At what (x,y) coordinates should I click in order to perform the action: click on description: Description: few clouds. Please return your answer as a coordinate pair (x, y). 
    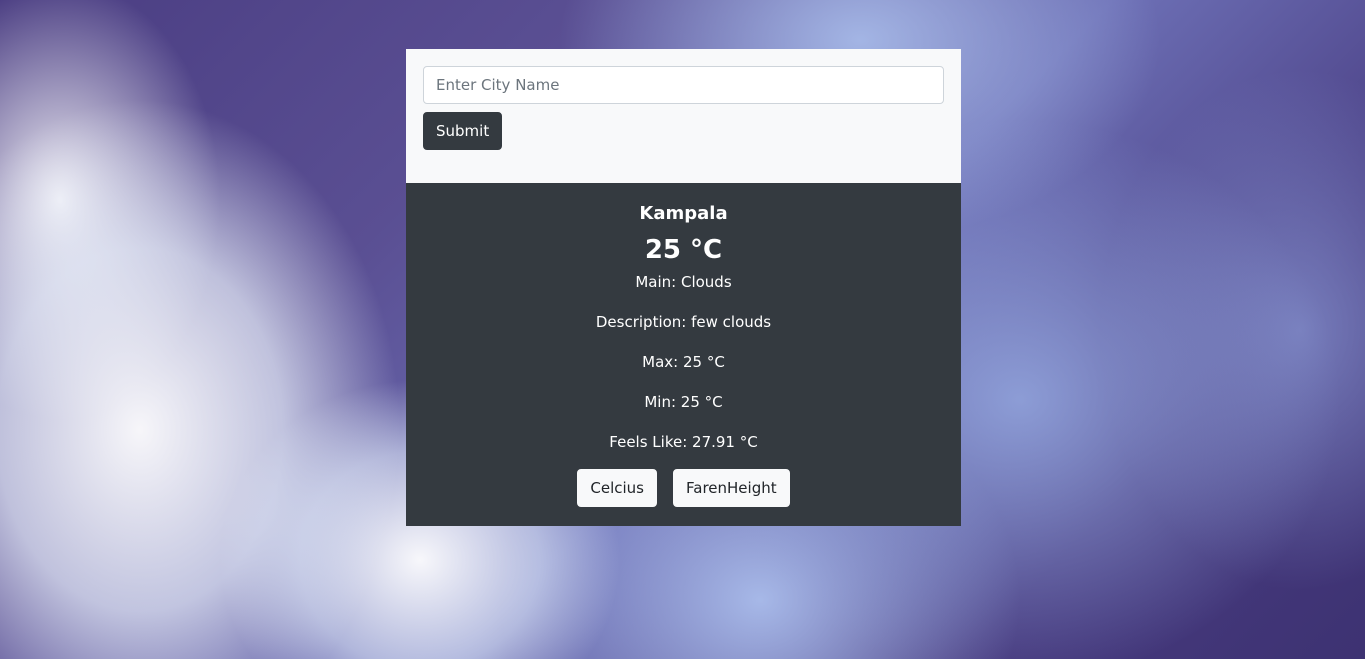
    Looking at the image, I should click on (683, 322).